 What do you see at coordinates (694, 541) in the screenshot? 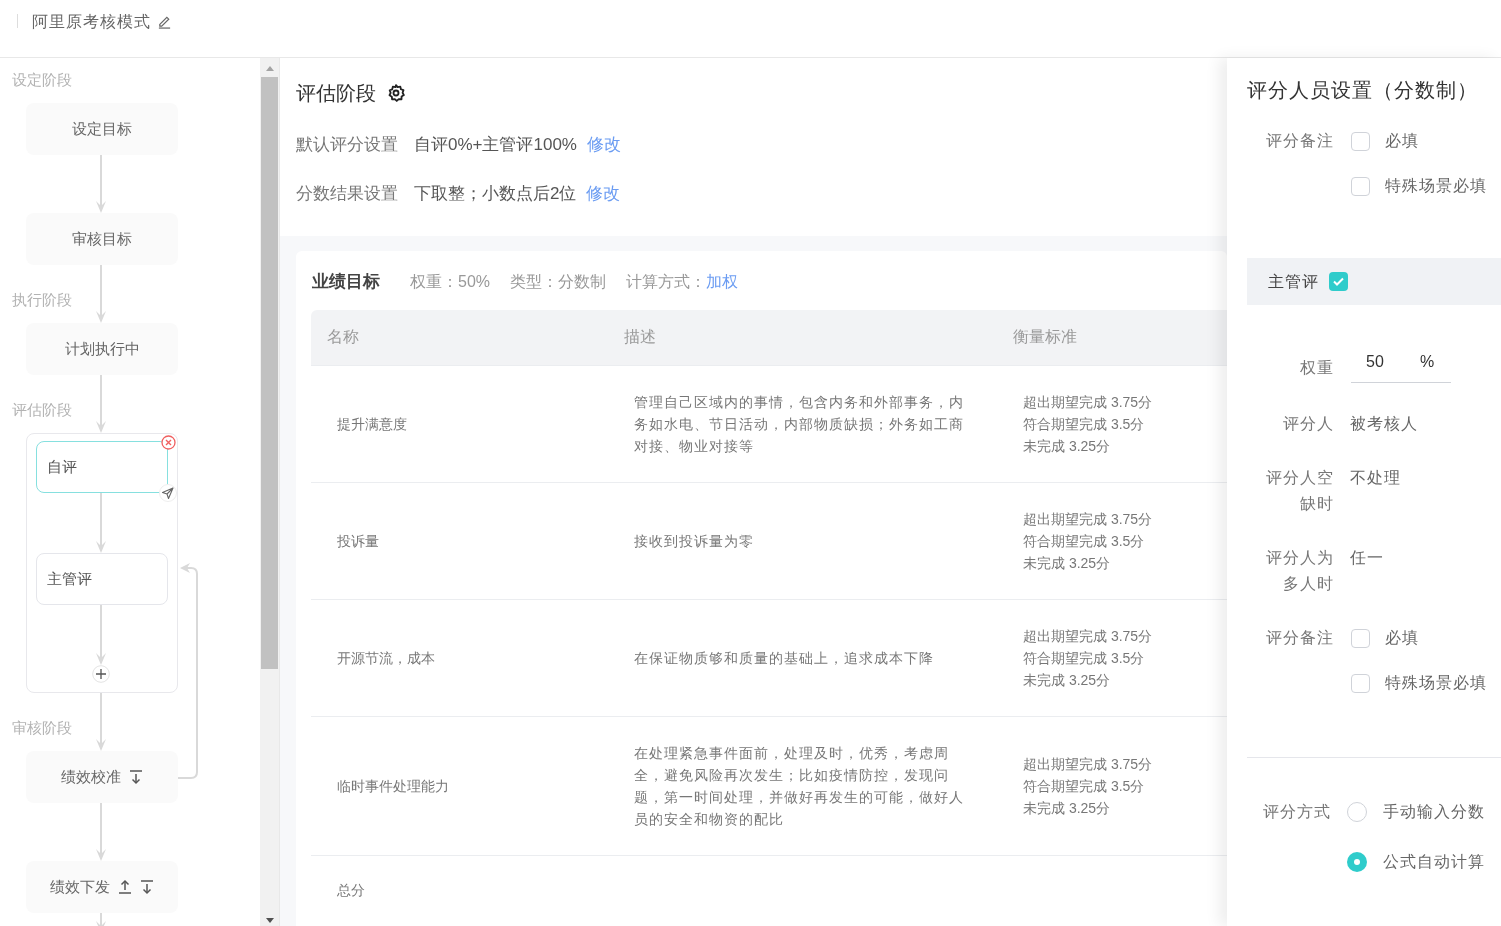
I see `table-cell-text: 接收到投诉量为零` at bounding box center [694, 541].